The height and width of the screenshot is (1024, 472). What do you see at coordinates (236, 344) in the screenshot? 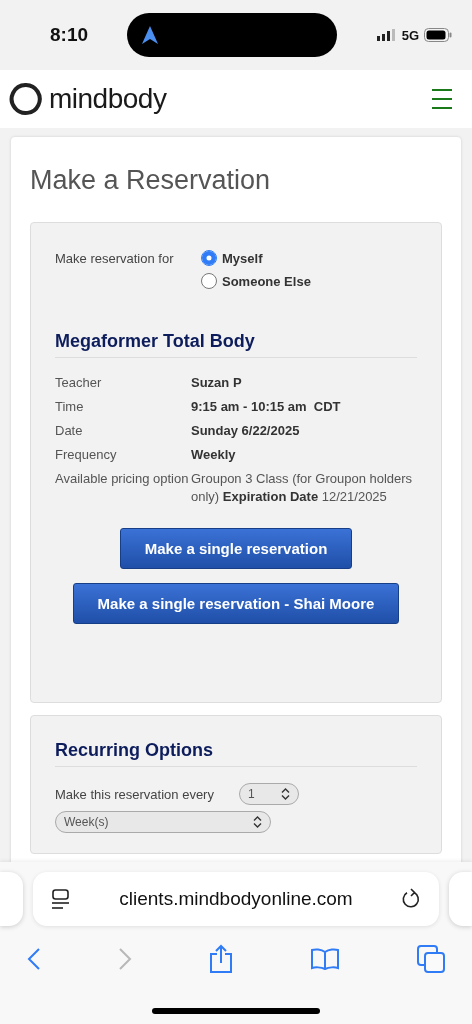
I see `class-title: Megaformer Total Body` at bounding box center [236, 344].